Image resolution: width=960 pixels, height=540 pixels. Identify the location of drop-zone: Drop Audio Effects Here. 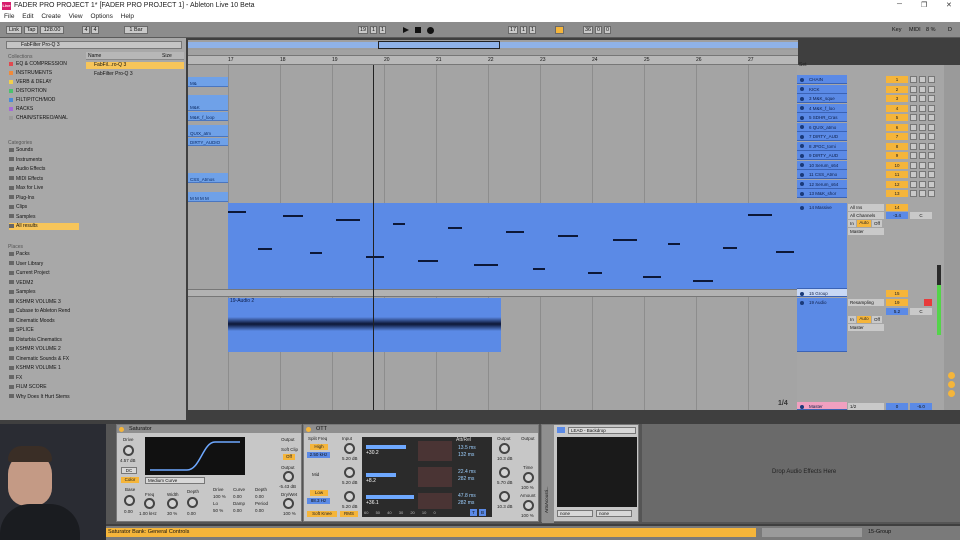
(801, 473).